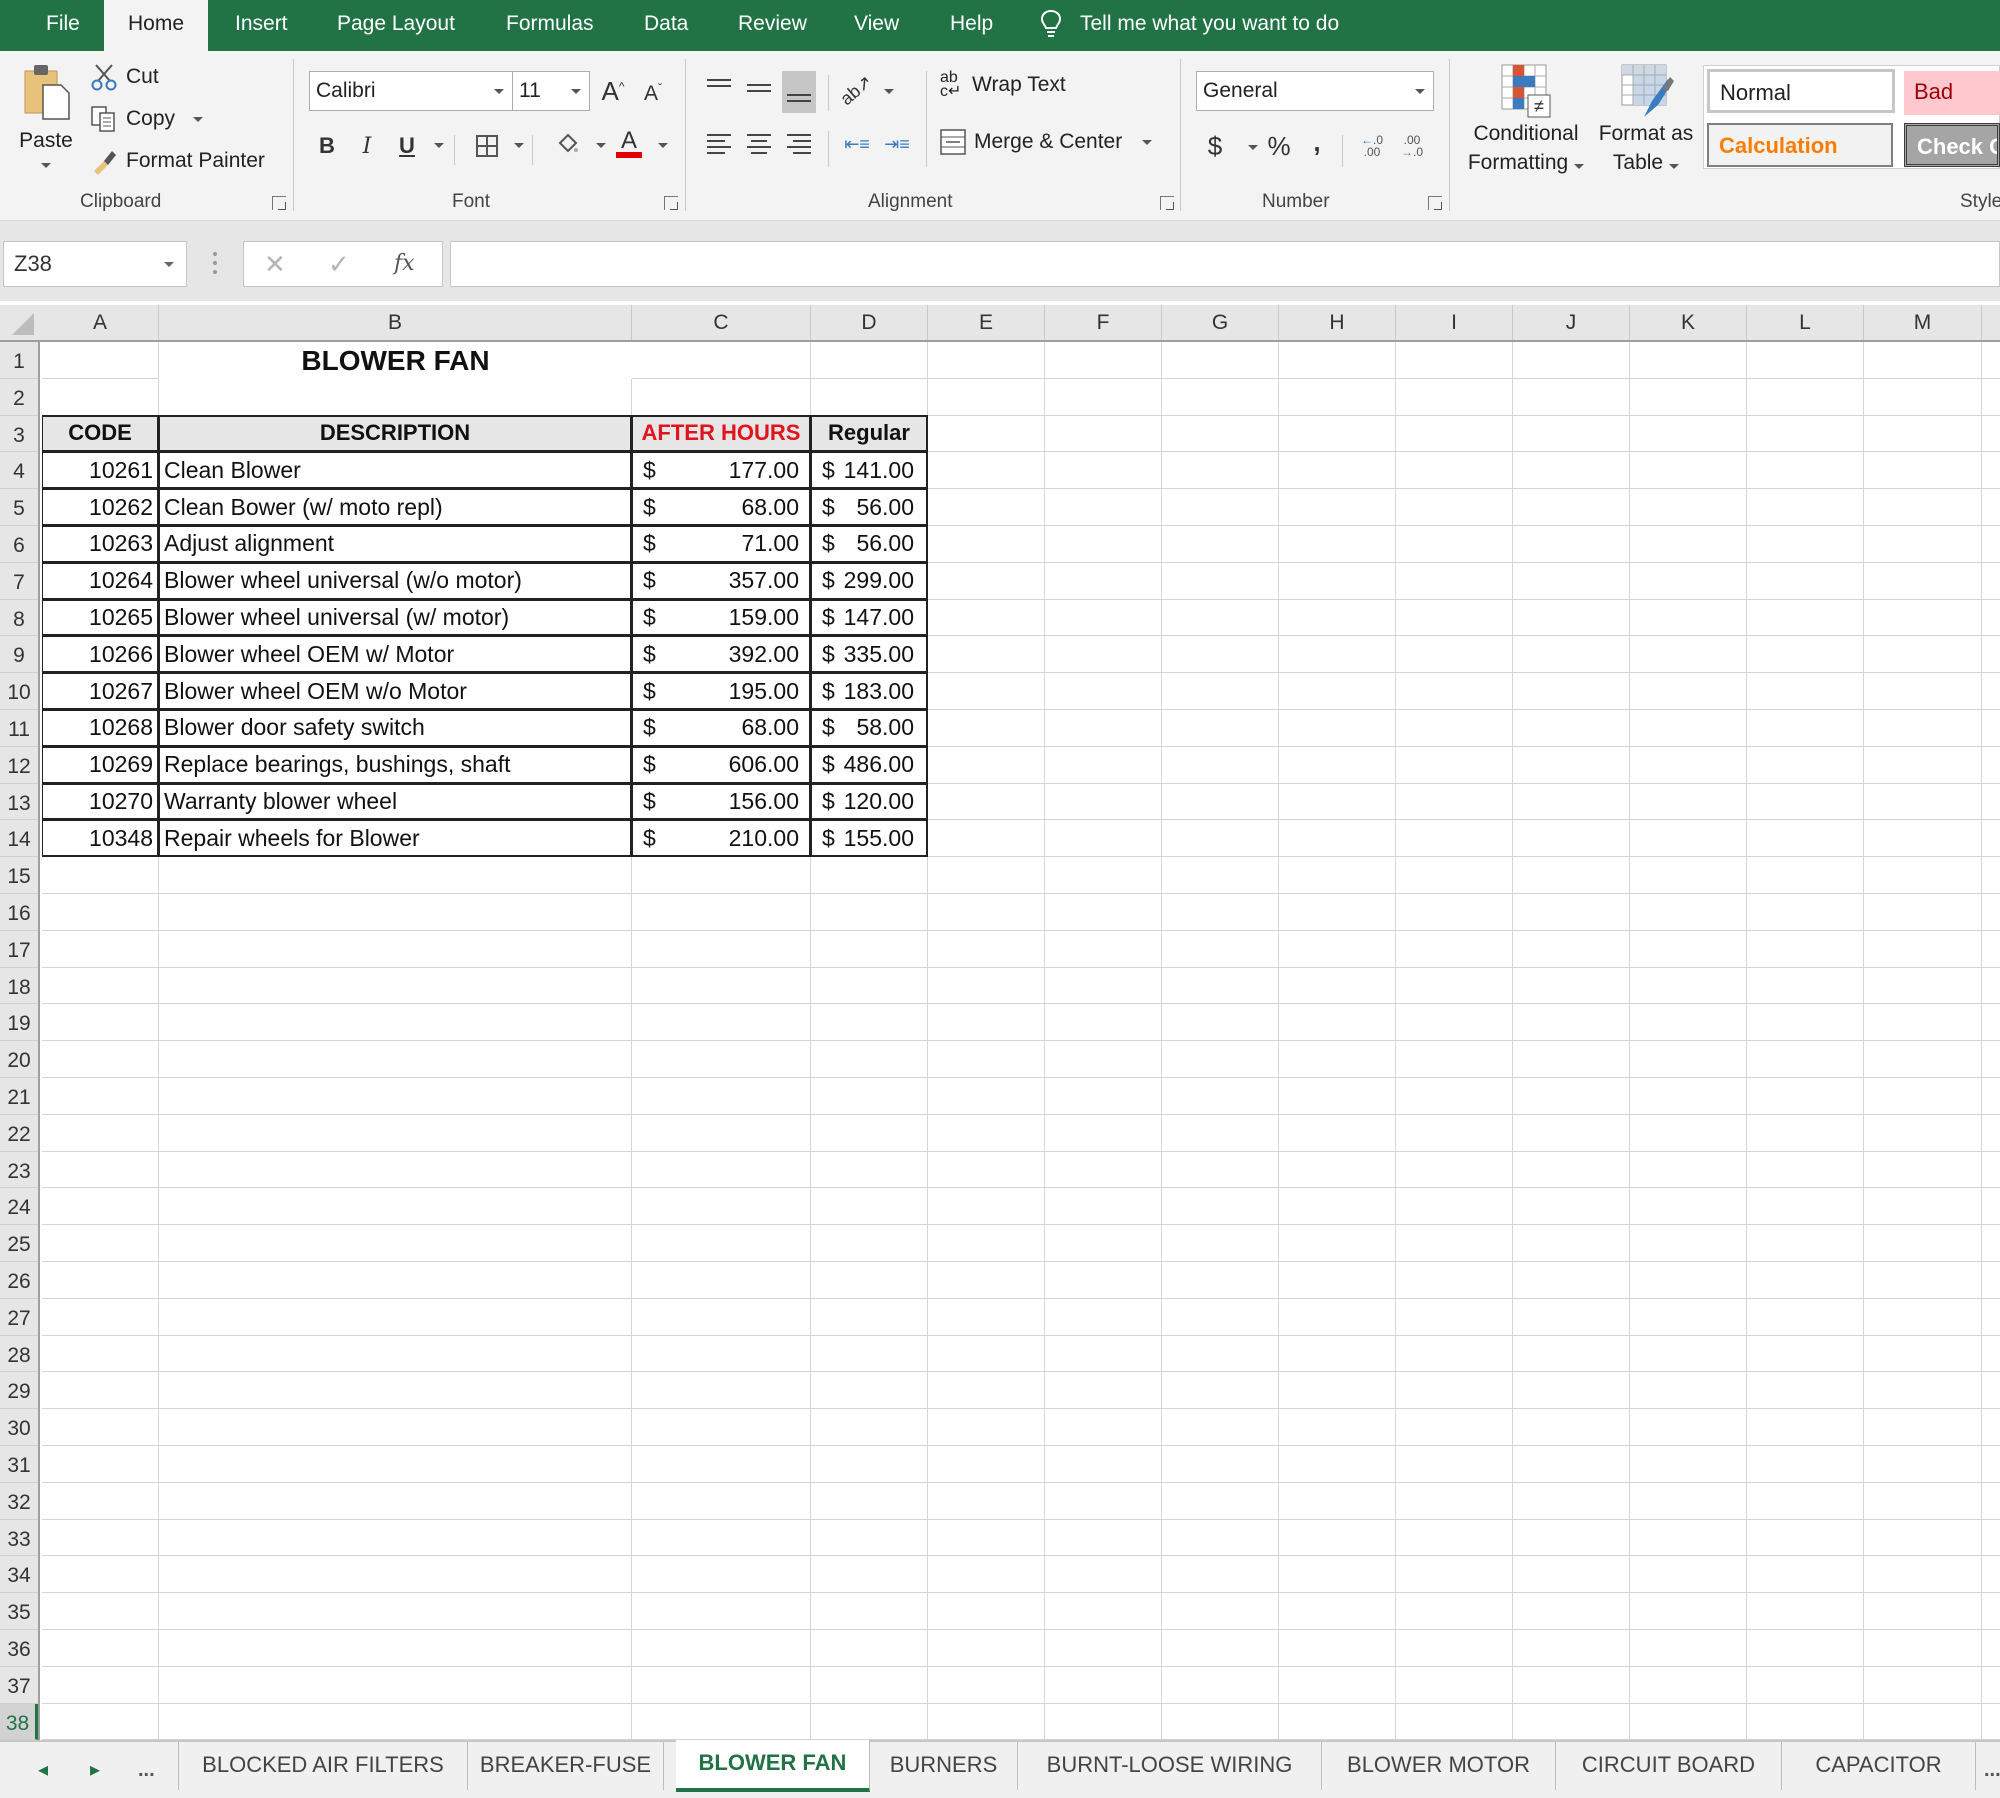  I want to click on row-header-16: 16, so click(19, 912).